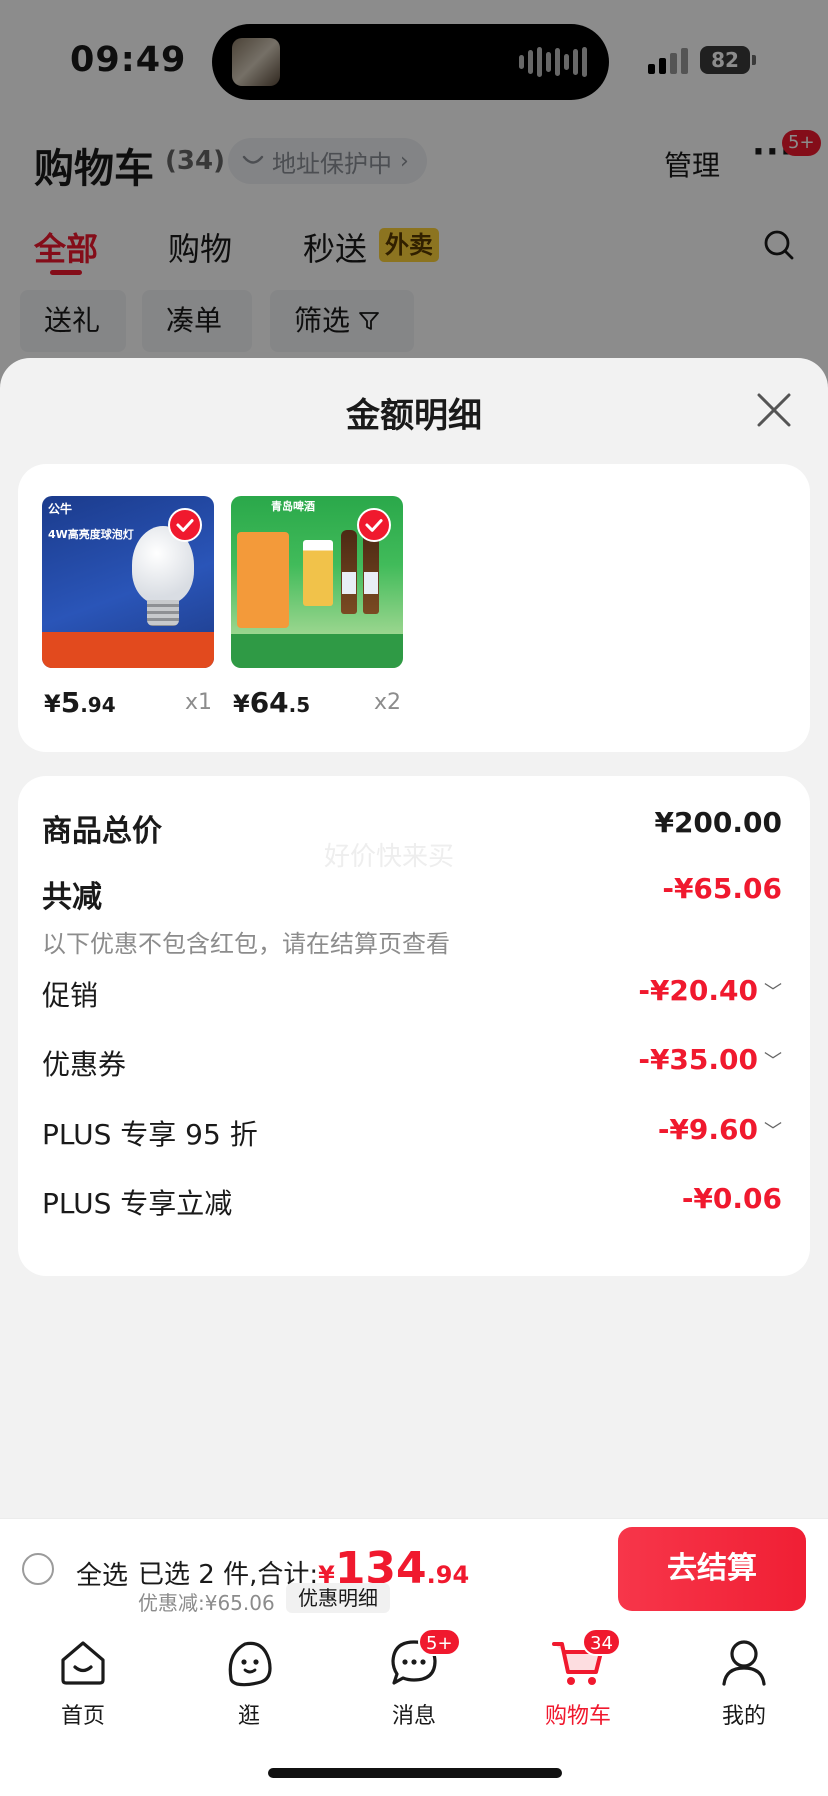 This screenshot has width=828, height=1796. I want to click on nav-label: 消息, so click(413, 1716).